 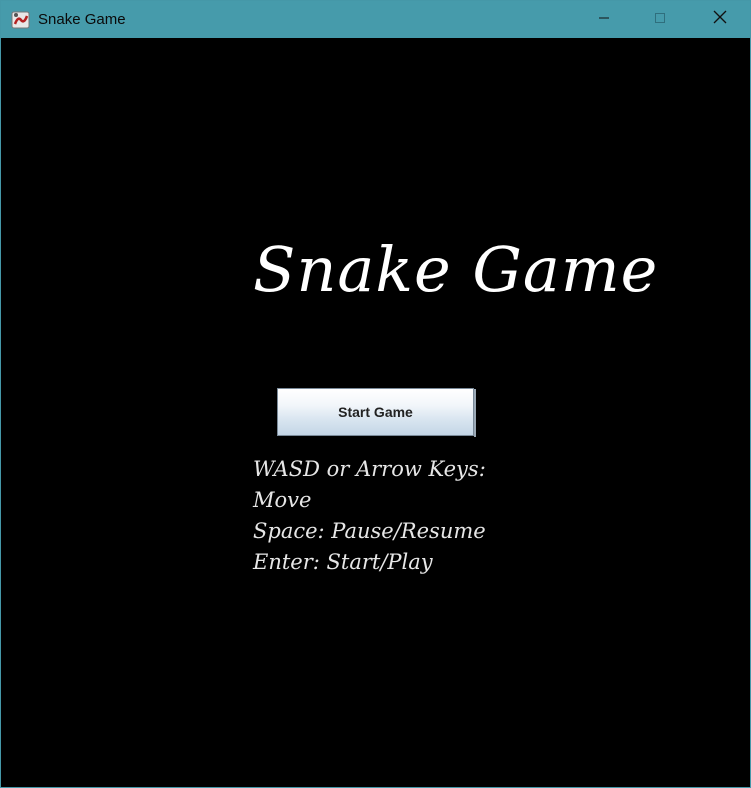 I want to click on minimize-icon, so click(x=604, y=20).